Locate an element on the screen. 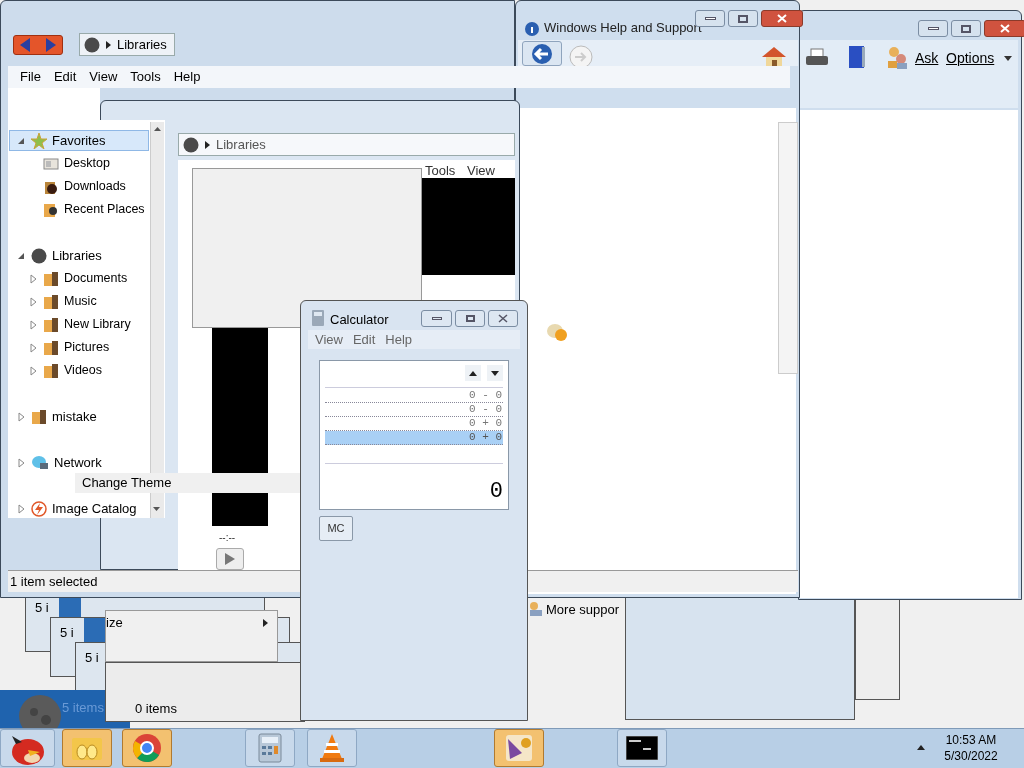 The height and width of the screenshot is (768, 1024). tree-item: New Library is located at coordinates (79, 324).